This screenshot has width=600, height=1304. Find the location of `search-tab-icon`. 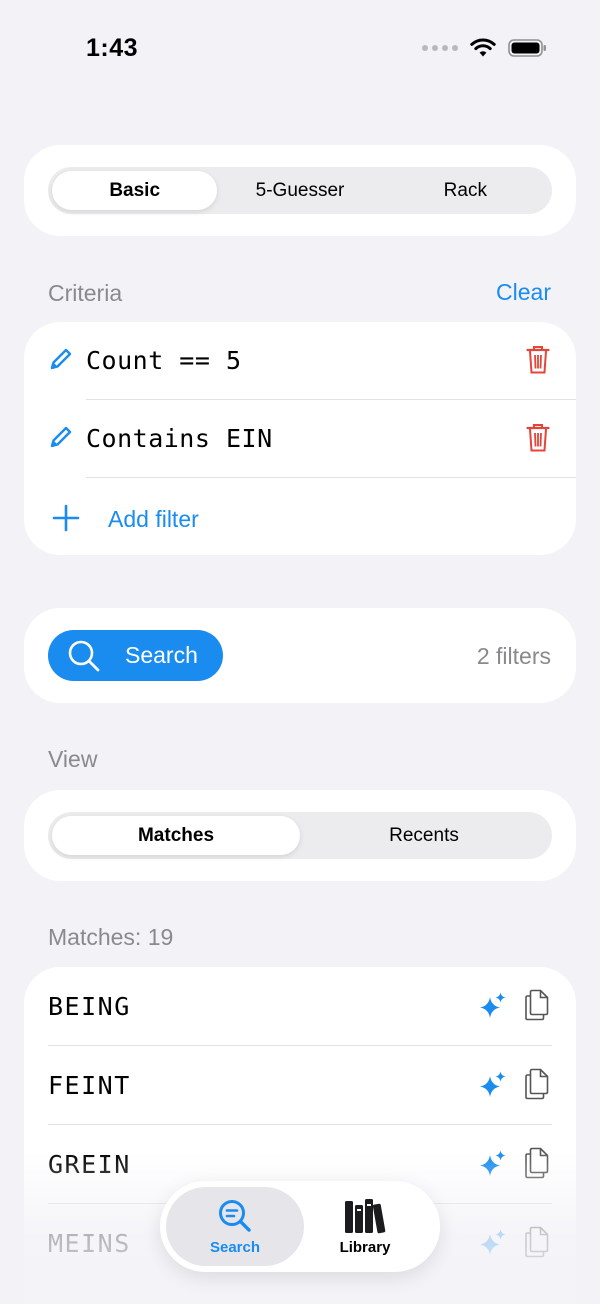

search-tab-icon is located at coordinates (235, 1216).